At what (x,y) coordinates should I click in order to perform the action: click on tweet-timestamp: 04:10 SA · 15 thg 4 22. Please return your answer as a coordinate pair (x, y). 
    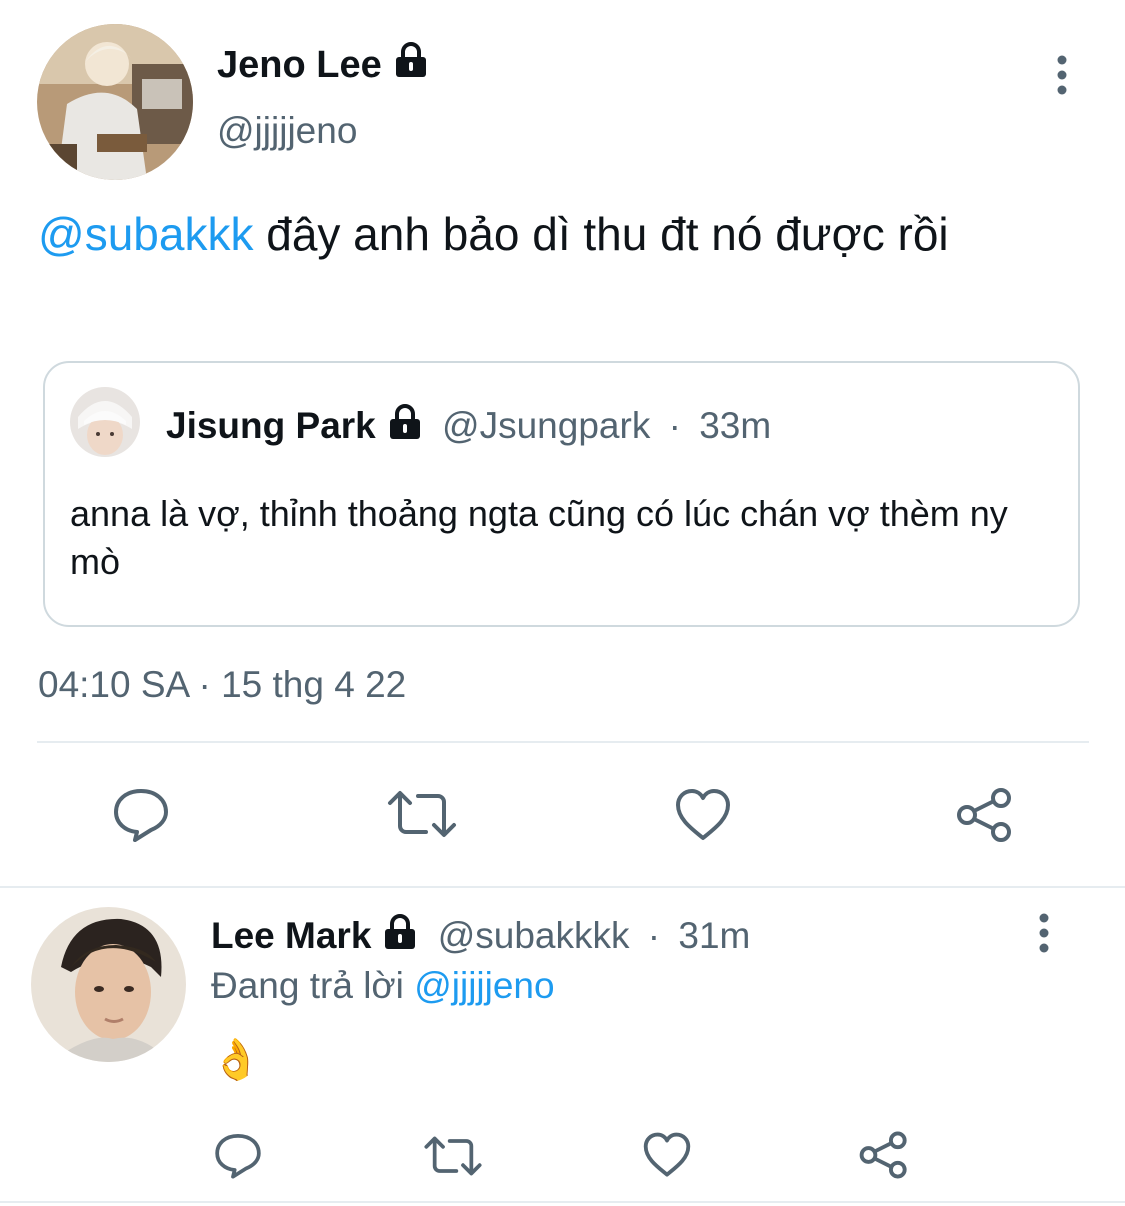
    Looking at the image, I should click on (222, 685).